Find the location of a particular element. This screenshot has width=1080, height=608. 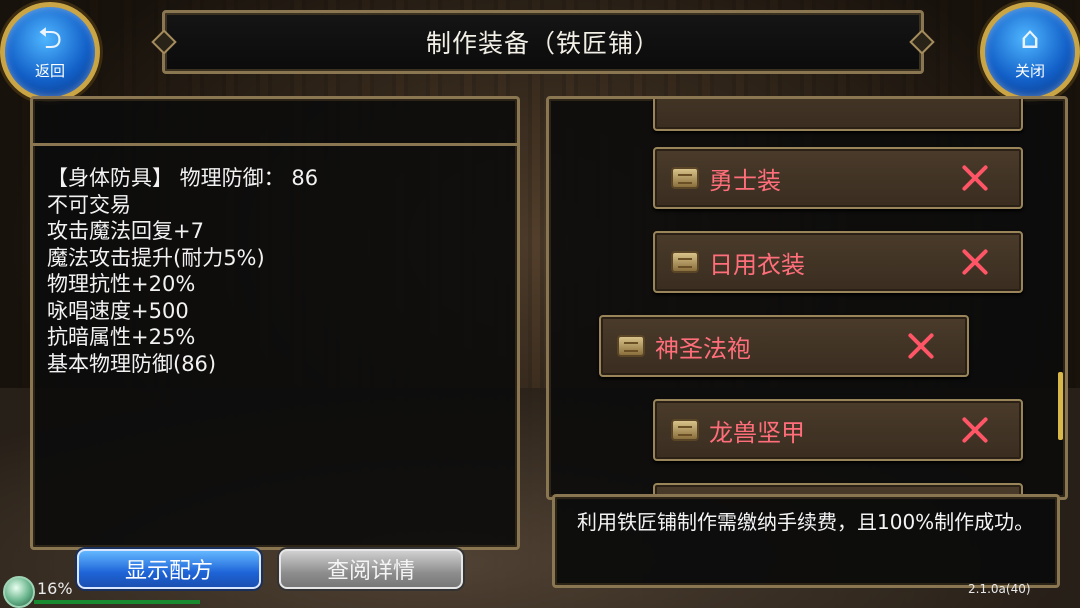

exp-progress-bar is located at coordinates (117, 602).